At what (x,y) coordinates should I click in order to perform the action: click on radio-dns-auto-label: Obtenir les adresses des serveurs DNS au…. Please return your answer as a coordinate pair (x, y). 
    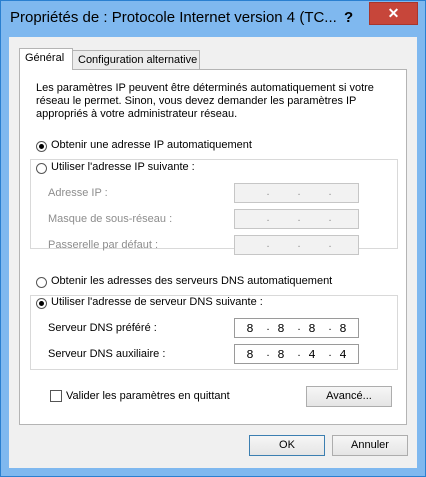
    Looking at the image, I should click on (192, 281).